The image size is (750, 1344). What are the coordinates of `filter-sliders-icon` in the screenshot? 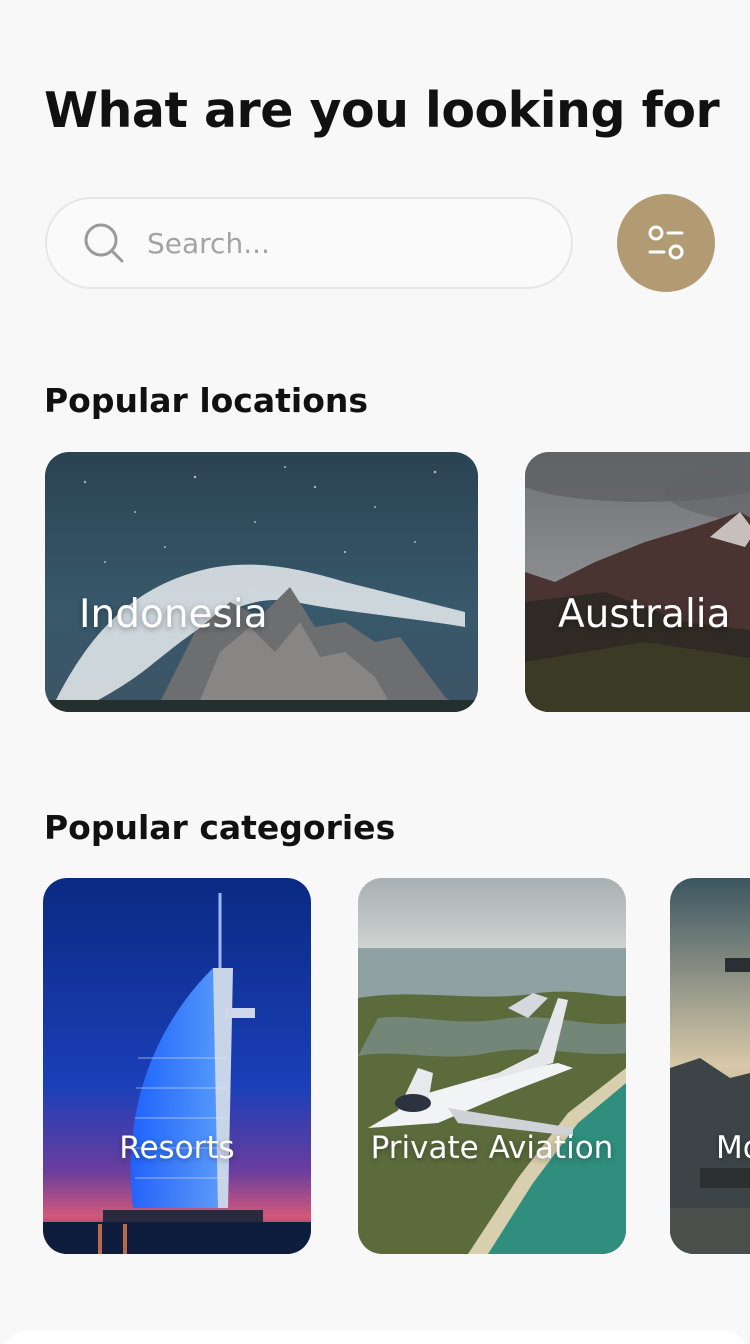 It's located at (666, 242).